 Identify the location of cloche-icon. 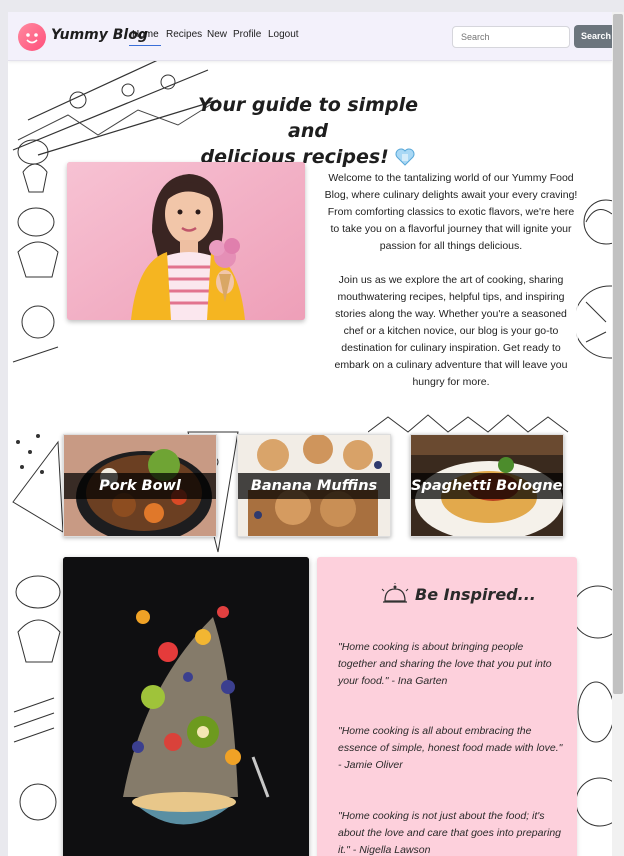
(395, 593).